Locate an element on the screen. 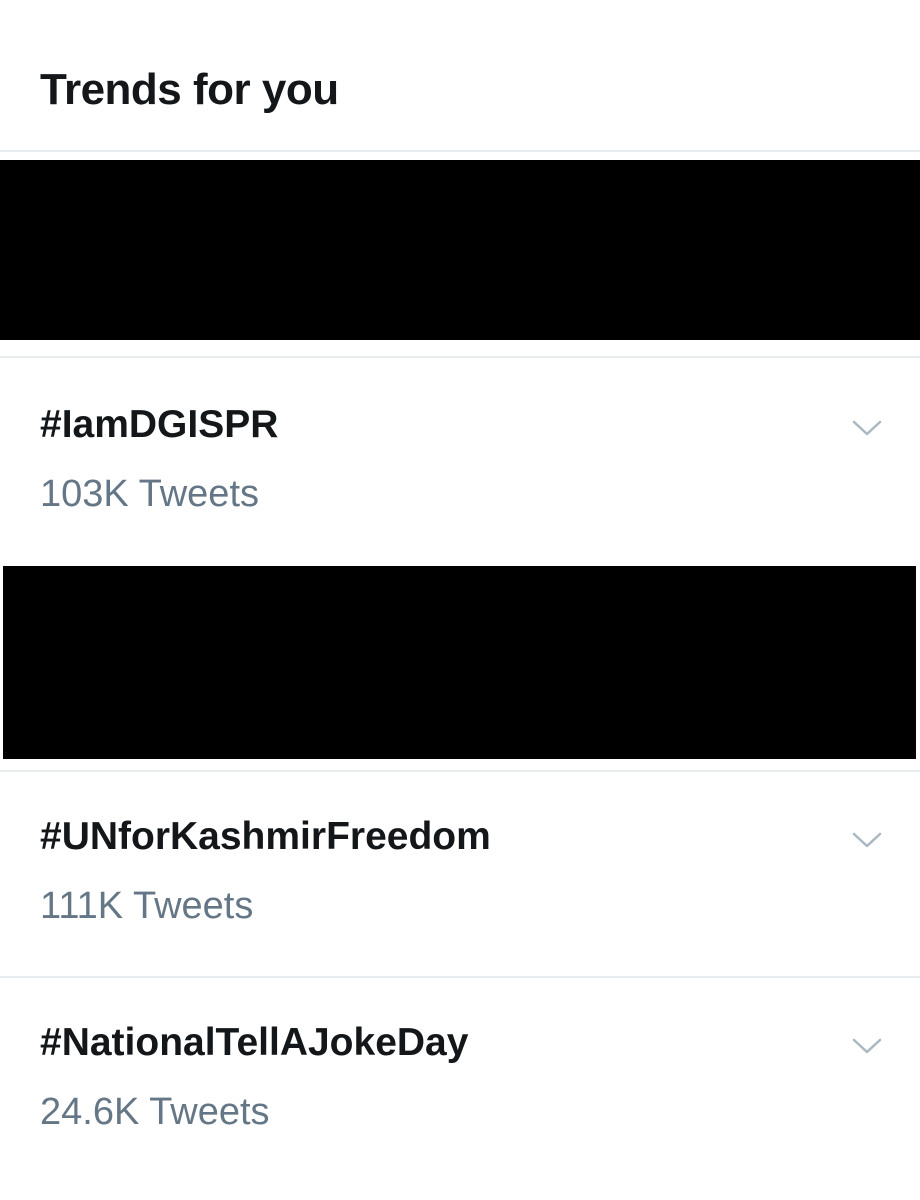 The width and height of the screenshot is (920, 1200). trend-tweet-count: 103K Tweets is located at coordinates (150, 494).